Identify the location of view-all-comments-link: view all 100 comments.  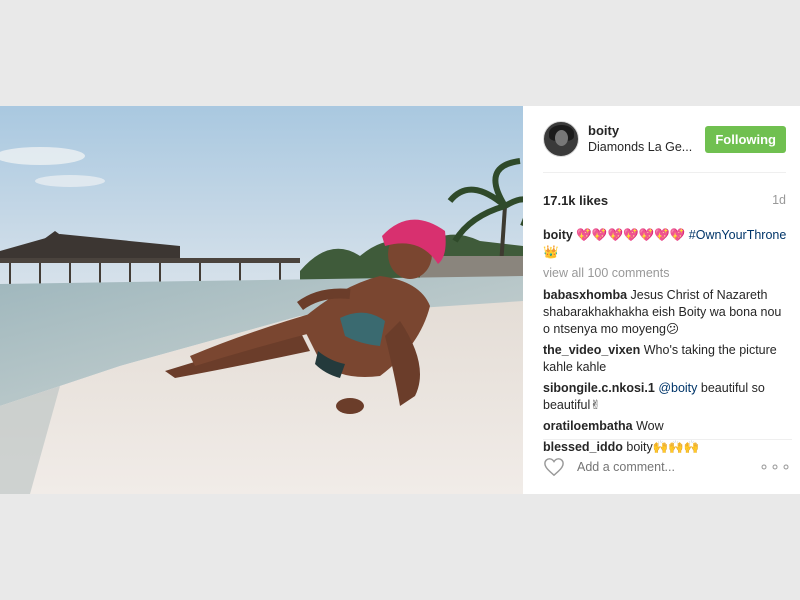
(665, 273).